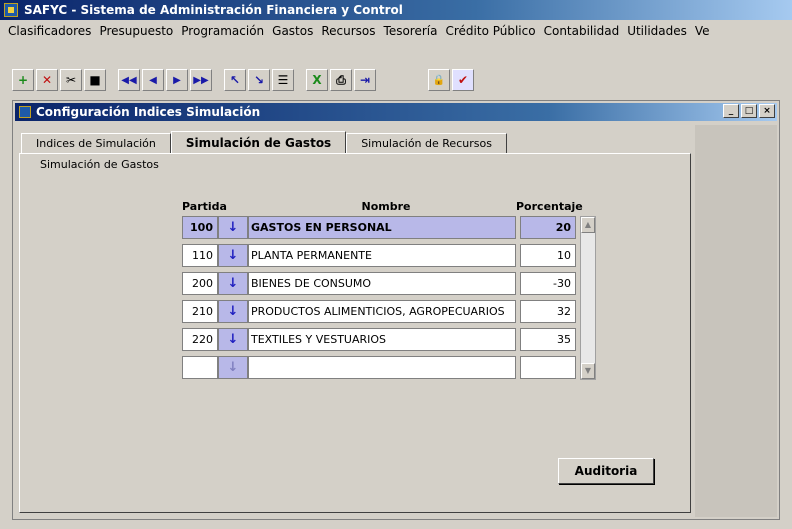  Describe the element at coordinates (95, 80) in the screenshot. I see `save-icon: ■` at that location.